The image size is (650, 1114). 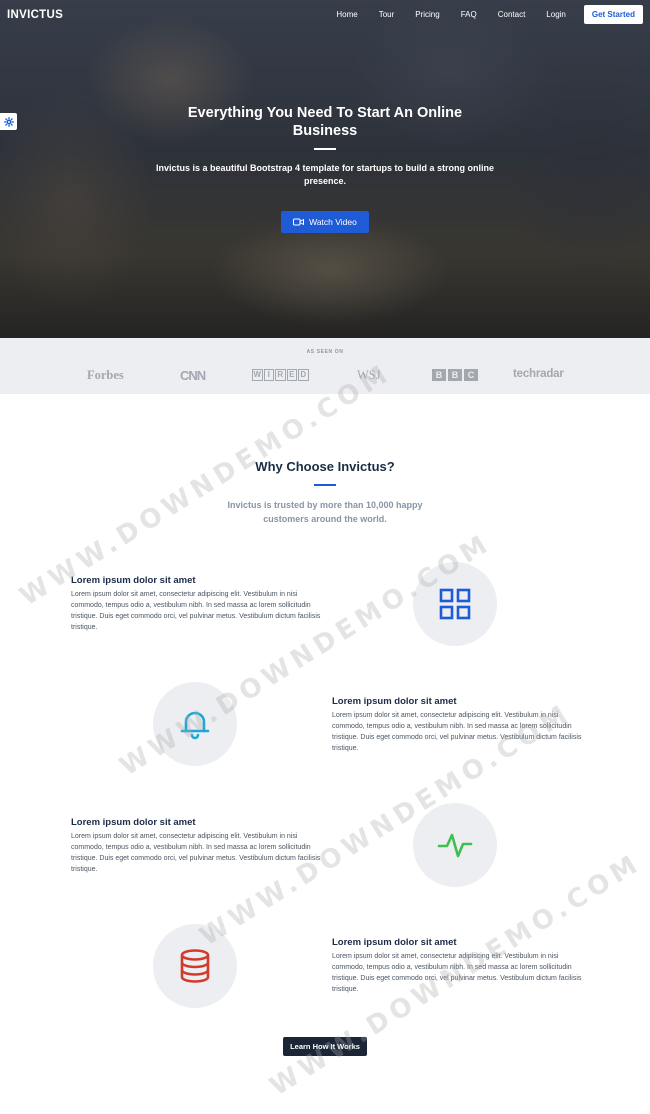 I want to click on bbc-letter: C, so click(x=471, y=375).